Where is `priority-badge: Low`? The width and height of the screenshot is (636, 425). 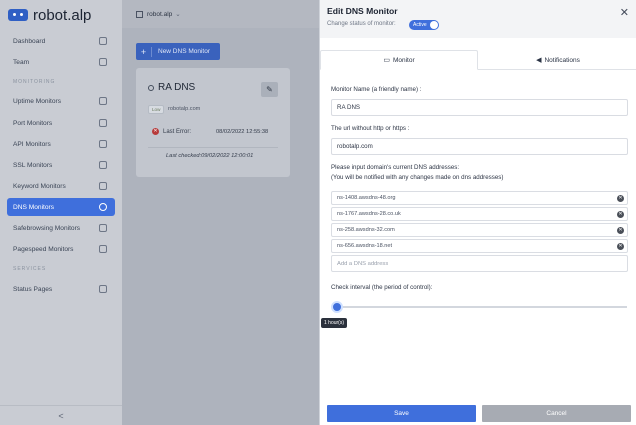
priority-badge: Low is located at coordinates (156, 109).